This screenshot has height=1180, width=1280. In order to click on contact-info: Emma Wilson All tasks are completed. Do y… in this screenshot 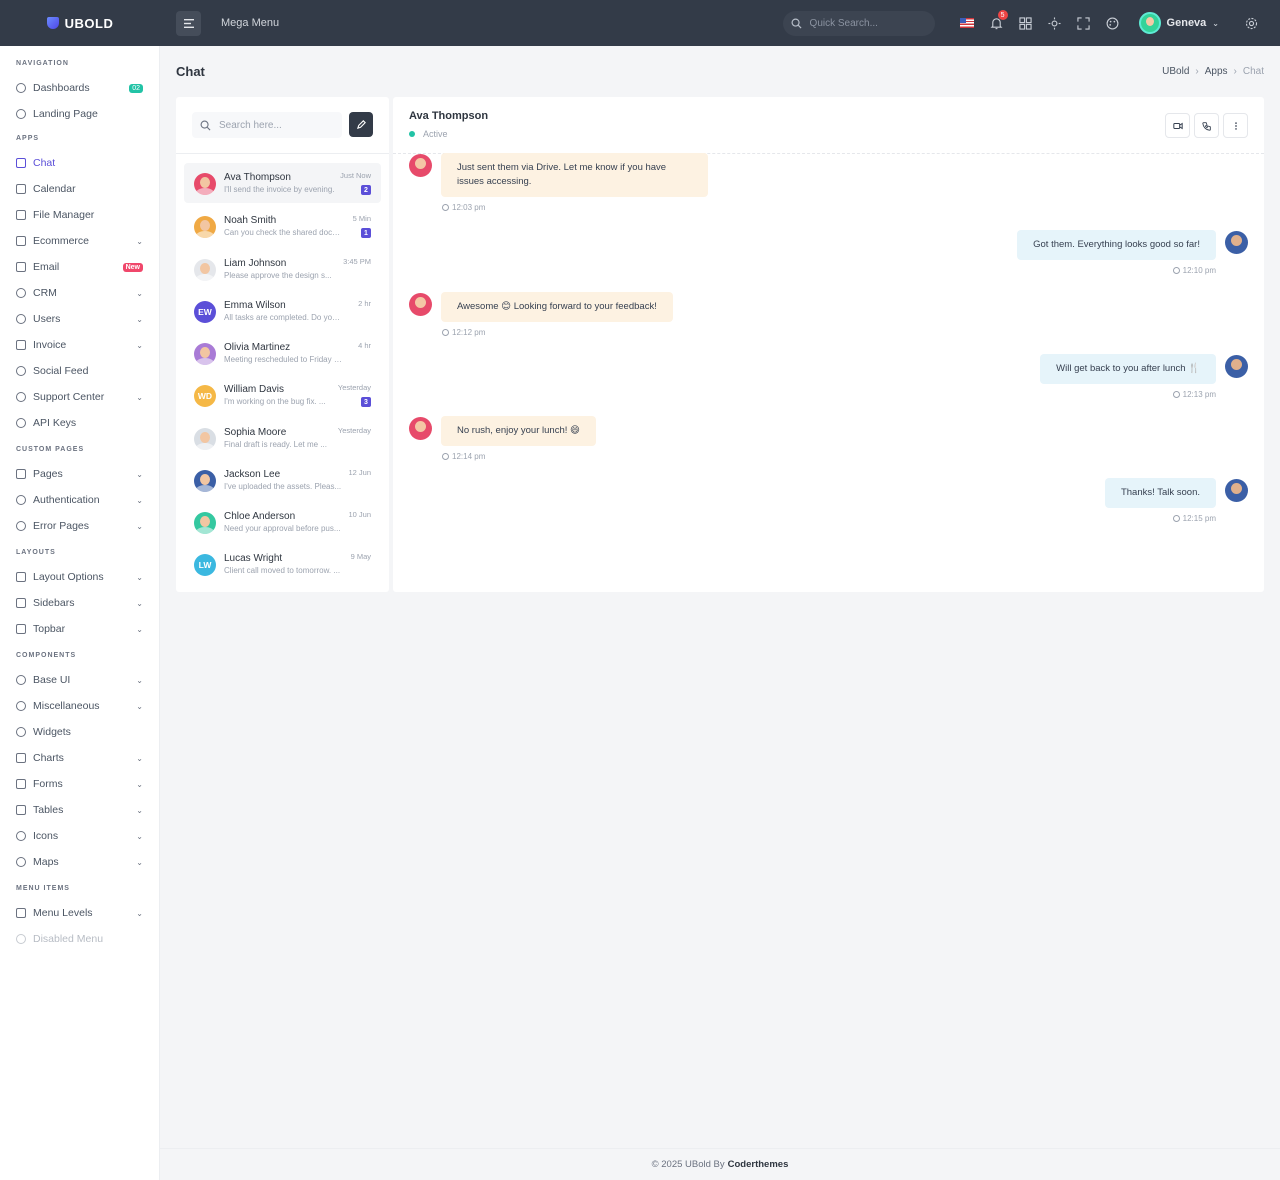, I will do `click(283, 311)`.